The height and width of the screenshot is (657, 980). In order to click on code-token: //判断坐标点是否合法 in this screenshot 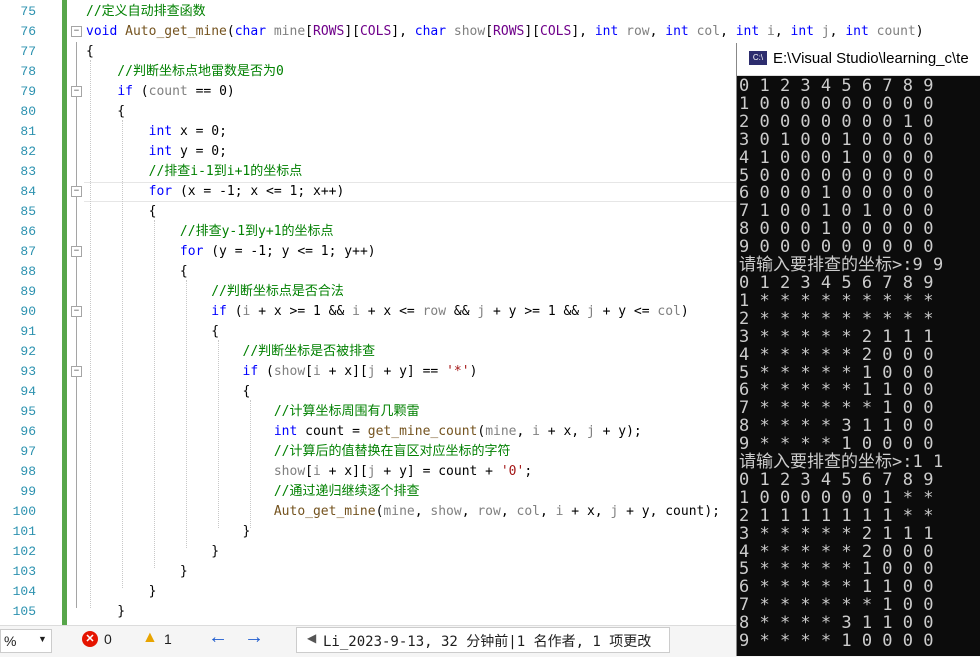, I will do `click(215, 291)`.